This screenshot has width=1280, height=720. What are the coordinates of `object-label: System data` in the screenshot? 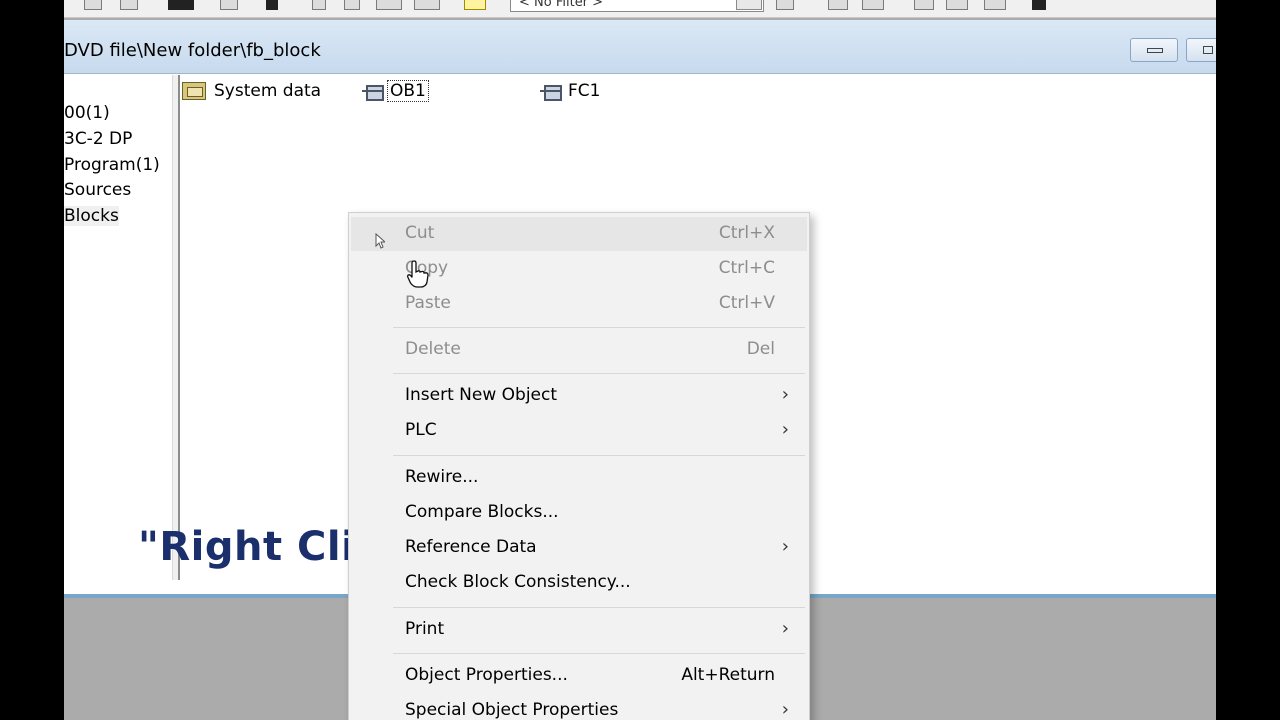 It's located at (268, 91).